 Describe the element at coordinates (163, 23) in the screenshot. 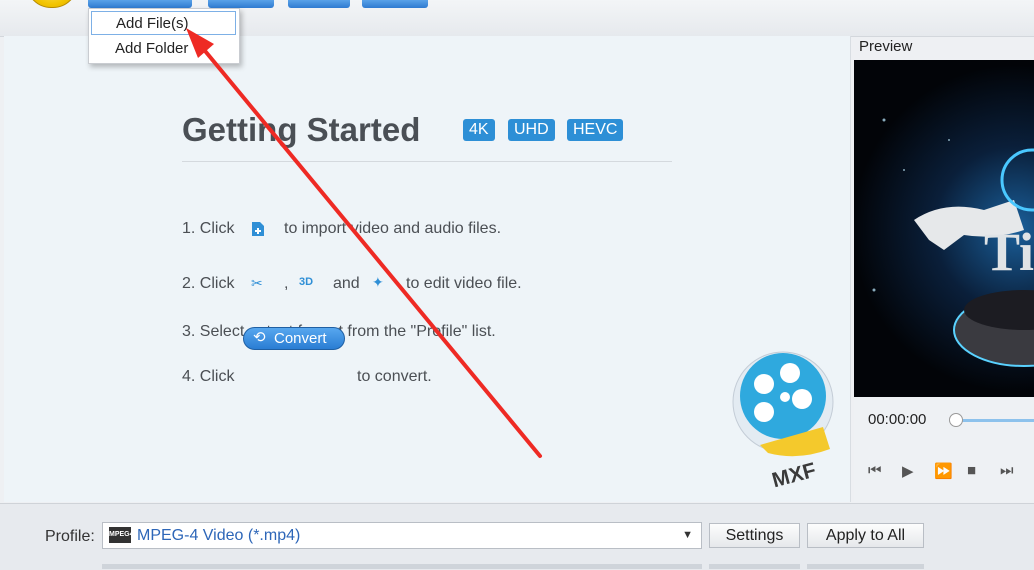

I see `menu-item-add-files: Add File(s)` at that location.